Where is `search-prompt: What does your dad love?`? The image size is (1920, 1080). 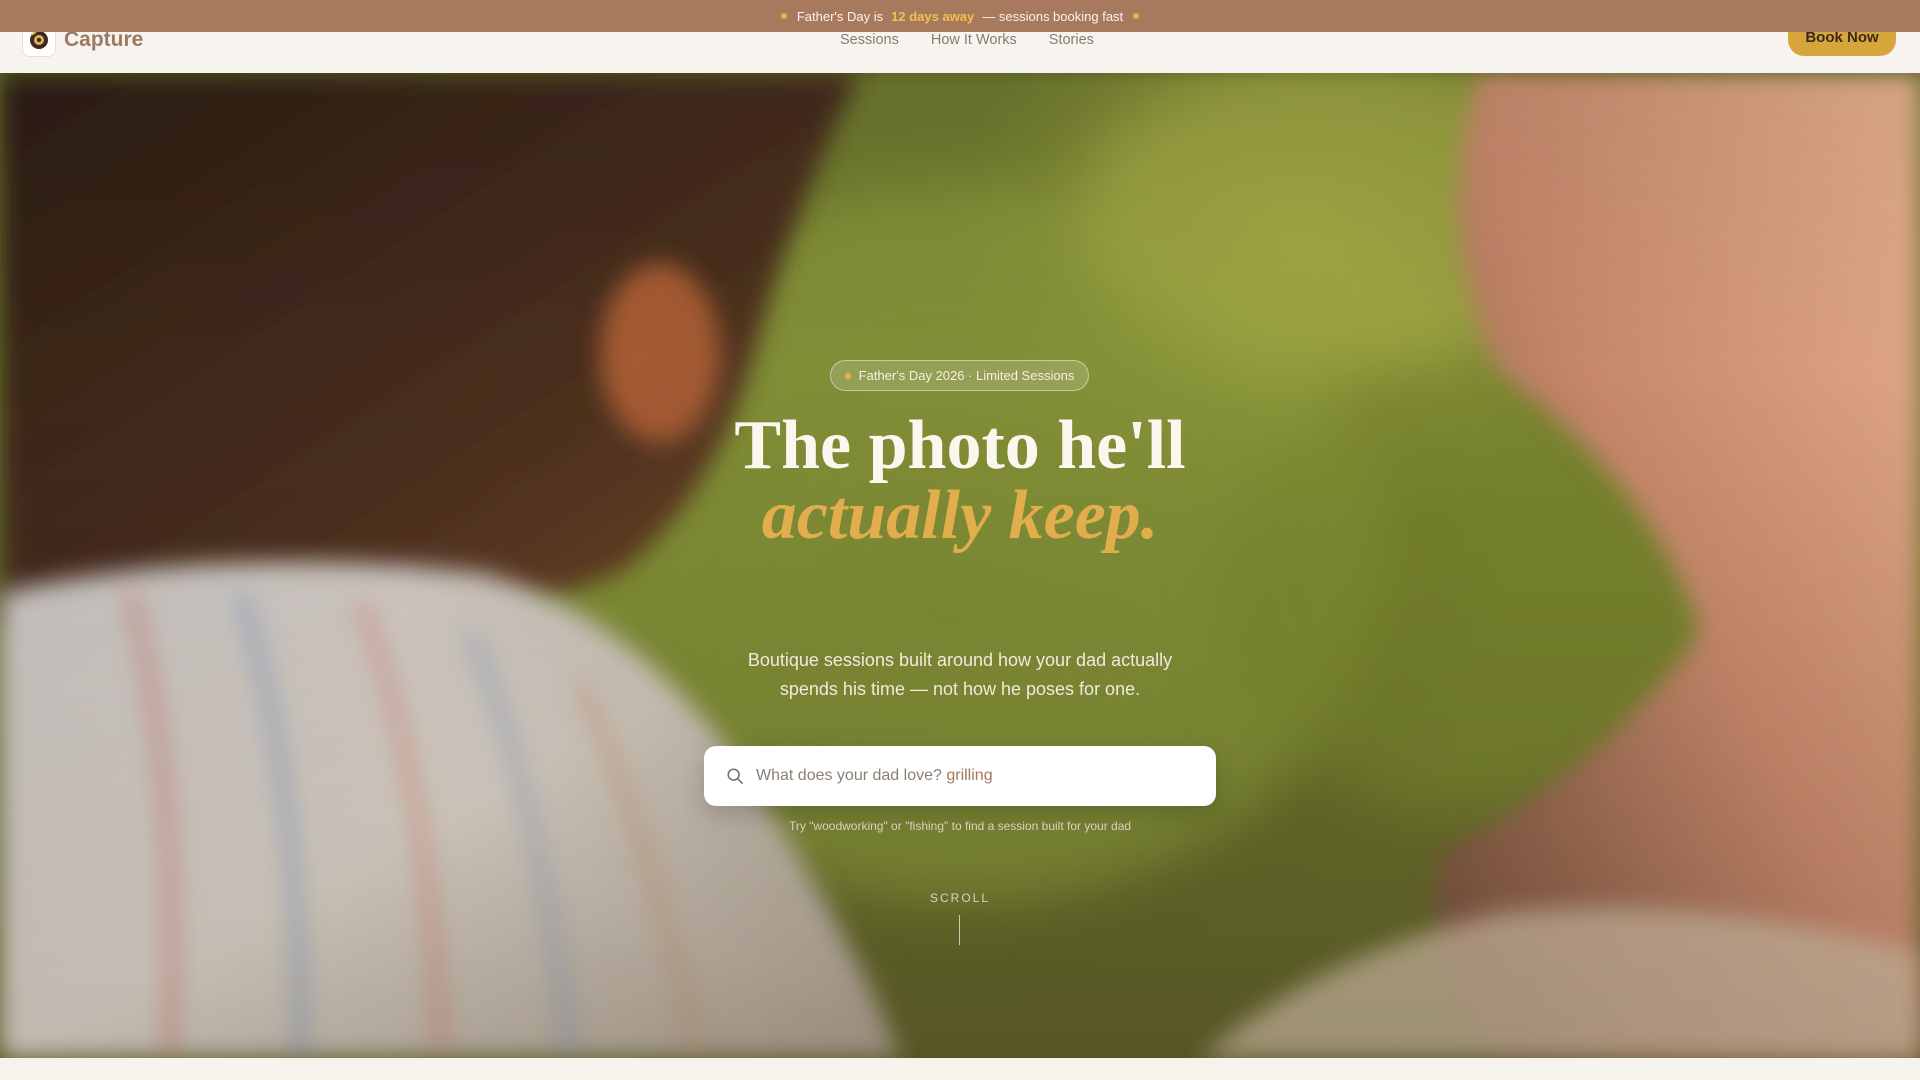
search-prompt: What does your dad love? is located at coordinates (849, 775).